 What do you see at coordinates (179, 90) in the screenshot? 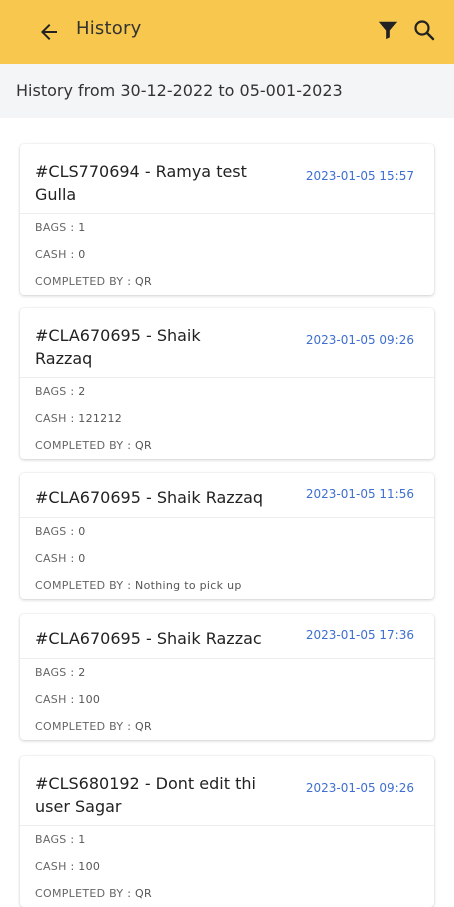
I see `date-range-text: History from 30-12-2022 to 05-001-2023` at bounding box center [179, 90].